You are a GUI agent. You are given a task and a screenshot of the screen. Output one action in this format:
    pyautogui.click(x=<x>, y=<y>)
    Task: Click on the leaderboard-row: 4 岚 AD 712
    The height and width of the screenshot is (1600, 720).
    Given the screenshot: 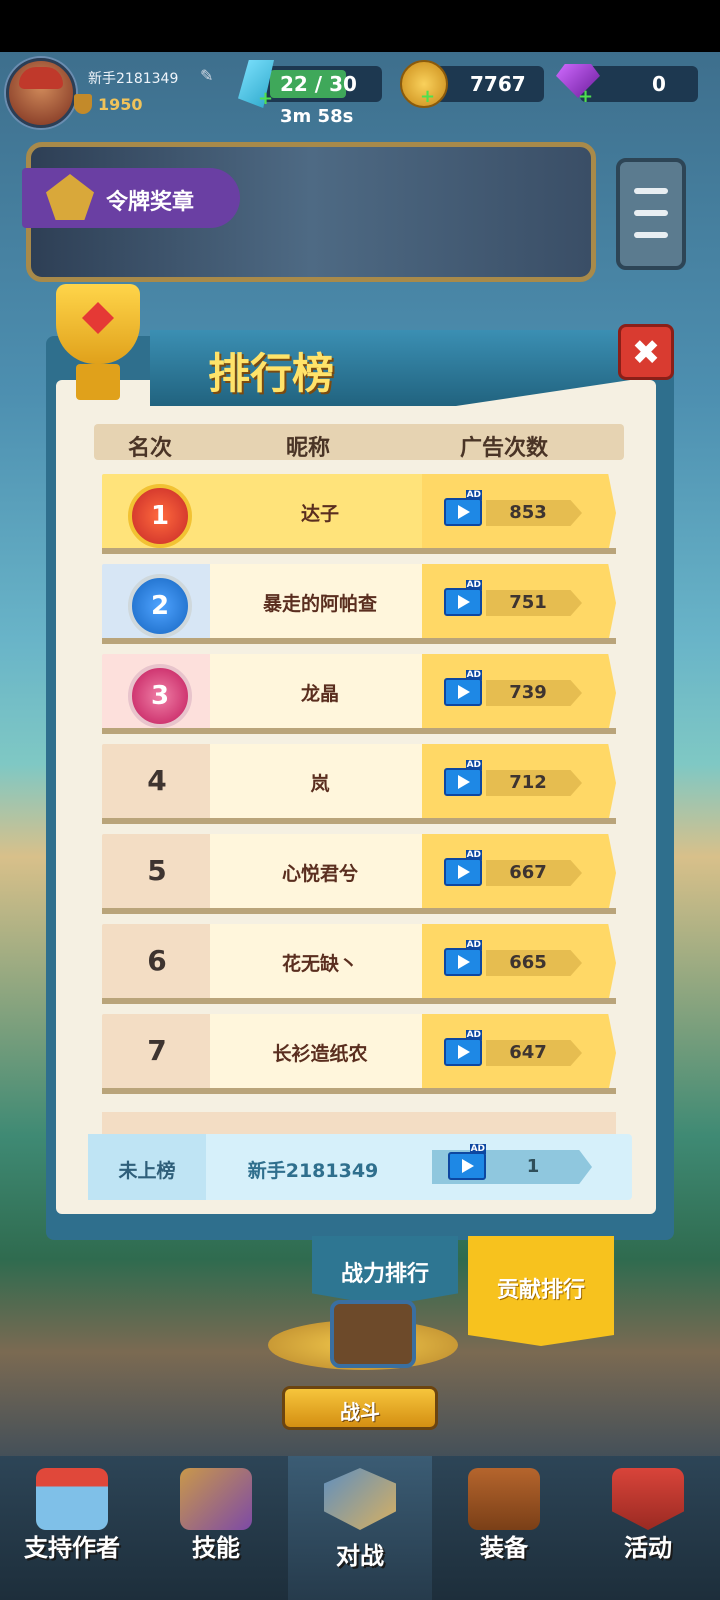 What is the action you would take?
    pyautogui.click(x=359, y=784)
    